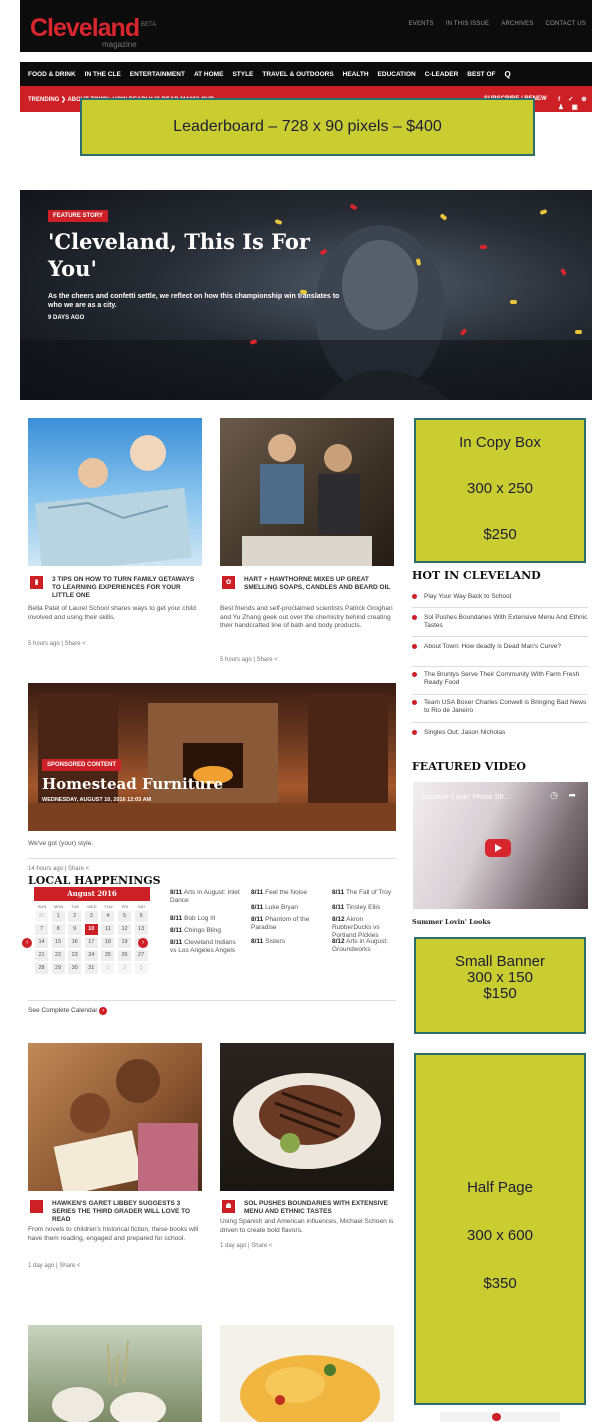 This screenshot has width=592, height=1422. I want to click on calendar-day: 28, so click(41, 968).